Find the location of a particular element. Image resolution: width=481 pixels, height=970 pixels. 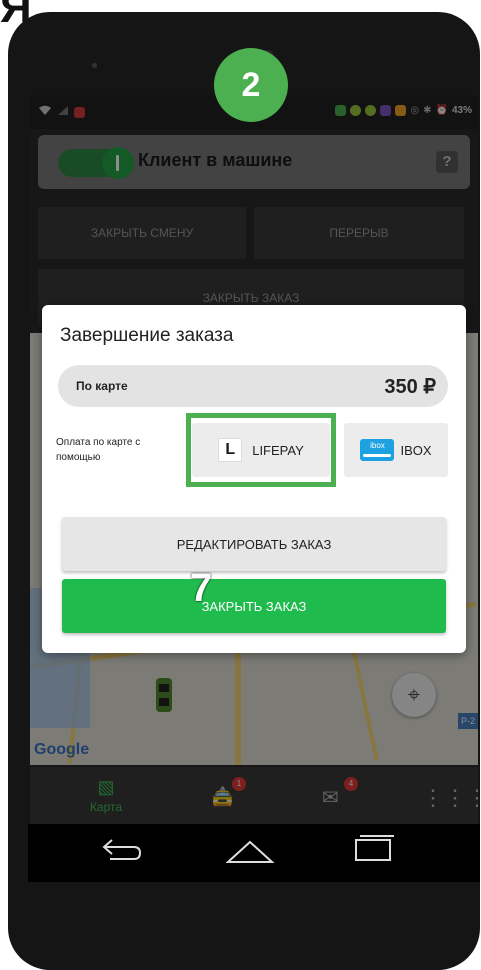

step-7-marker: 7 is located at coordinates (201, 588).